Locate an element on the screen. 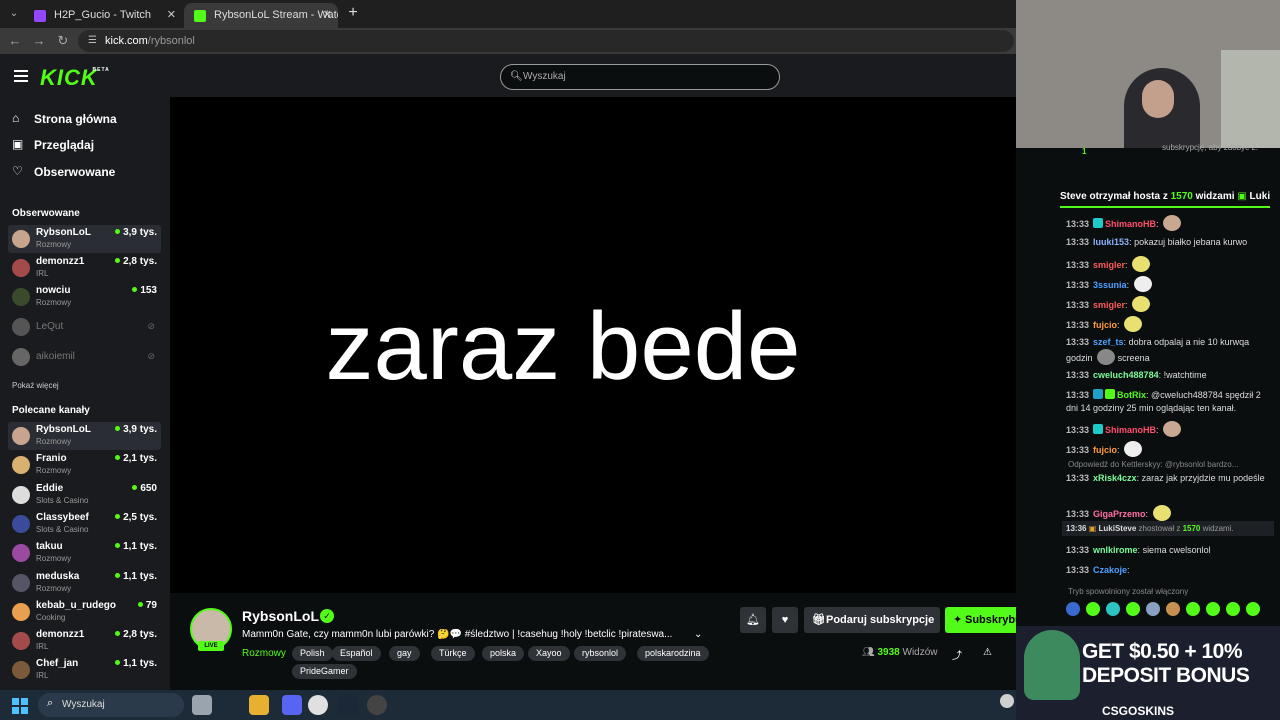 This screenshot has width=1280, height=720. url-path: /rybsonlol is located at coordinates (171, 41).